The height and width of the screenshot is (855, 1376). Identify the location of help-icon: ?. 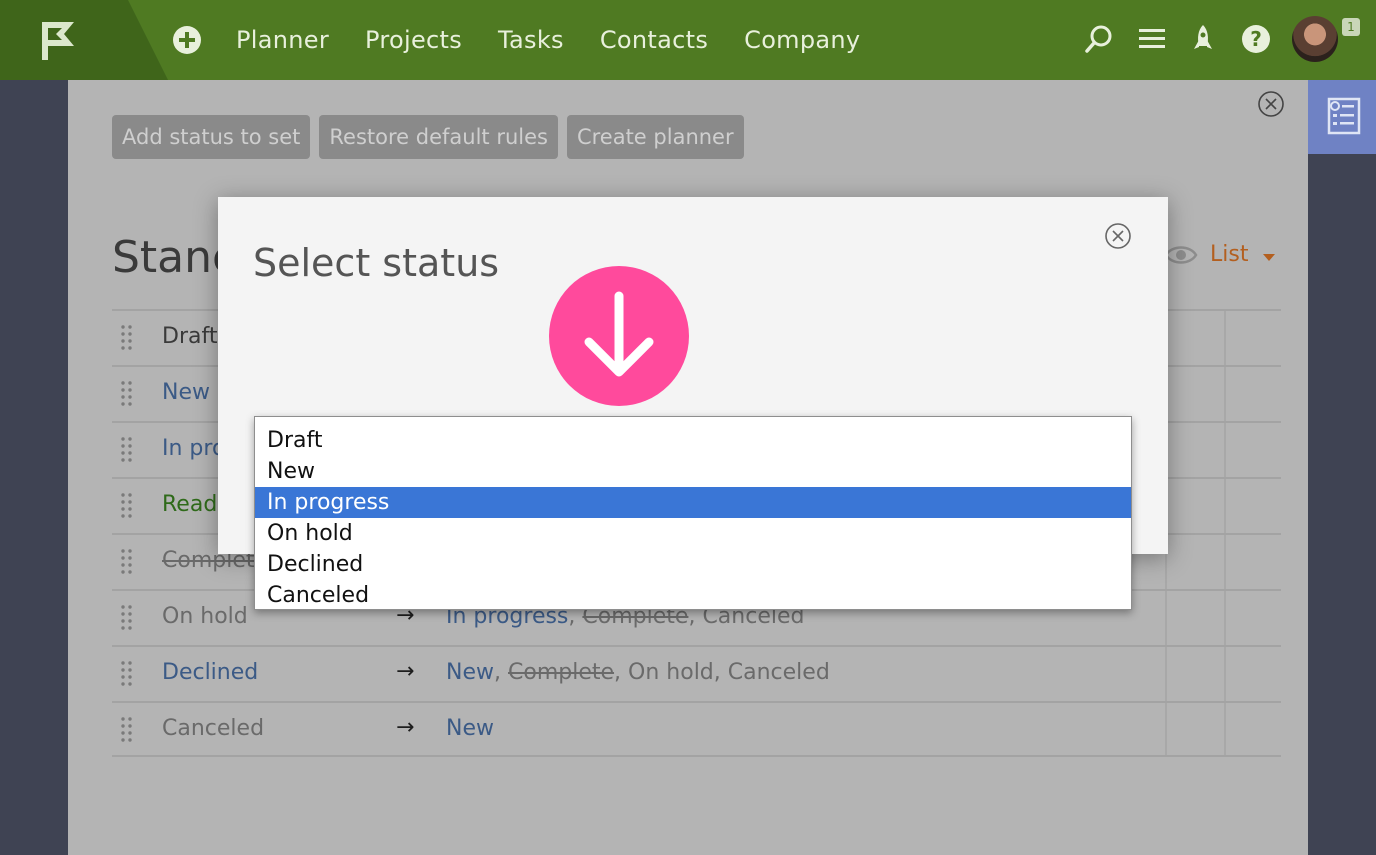
(1256, 39).